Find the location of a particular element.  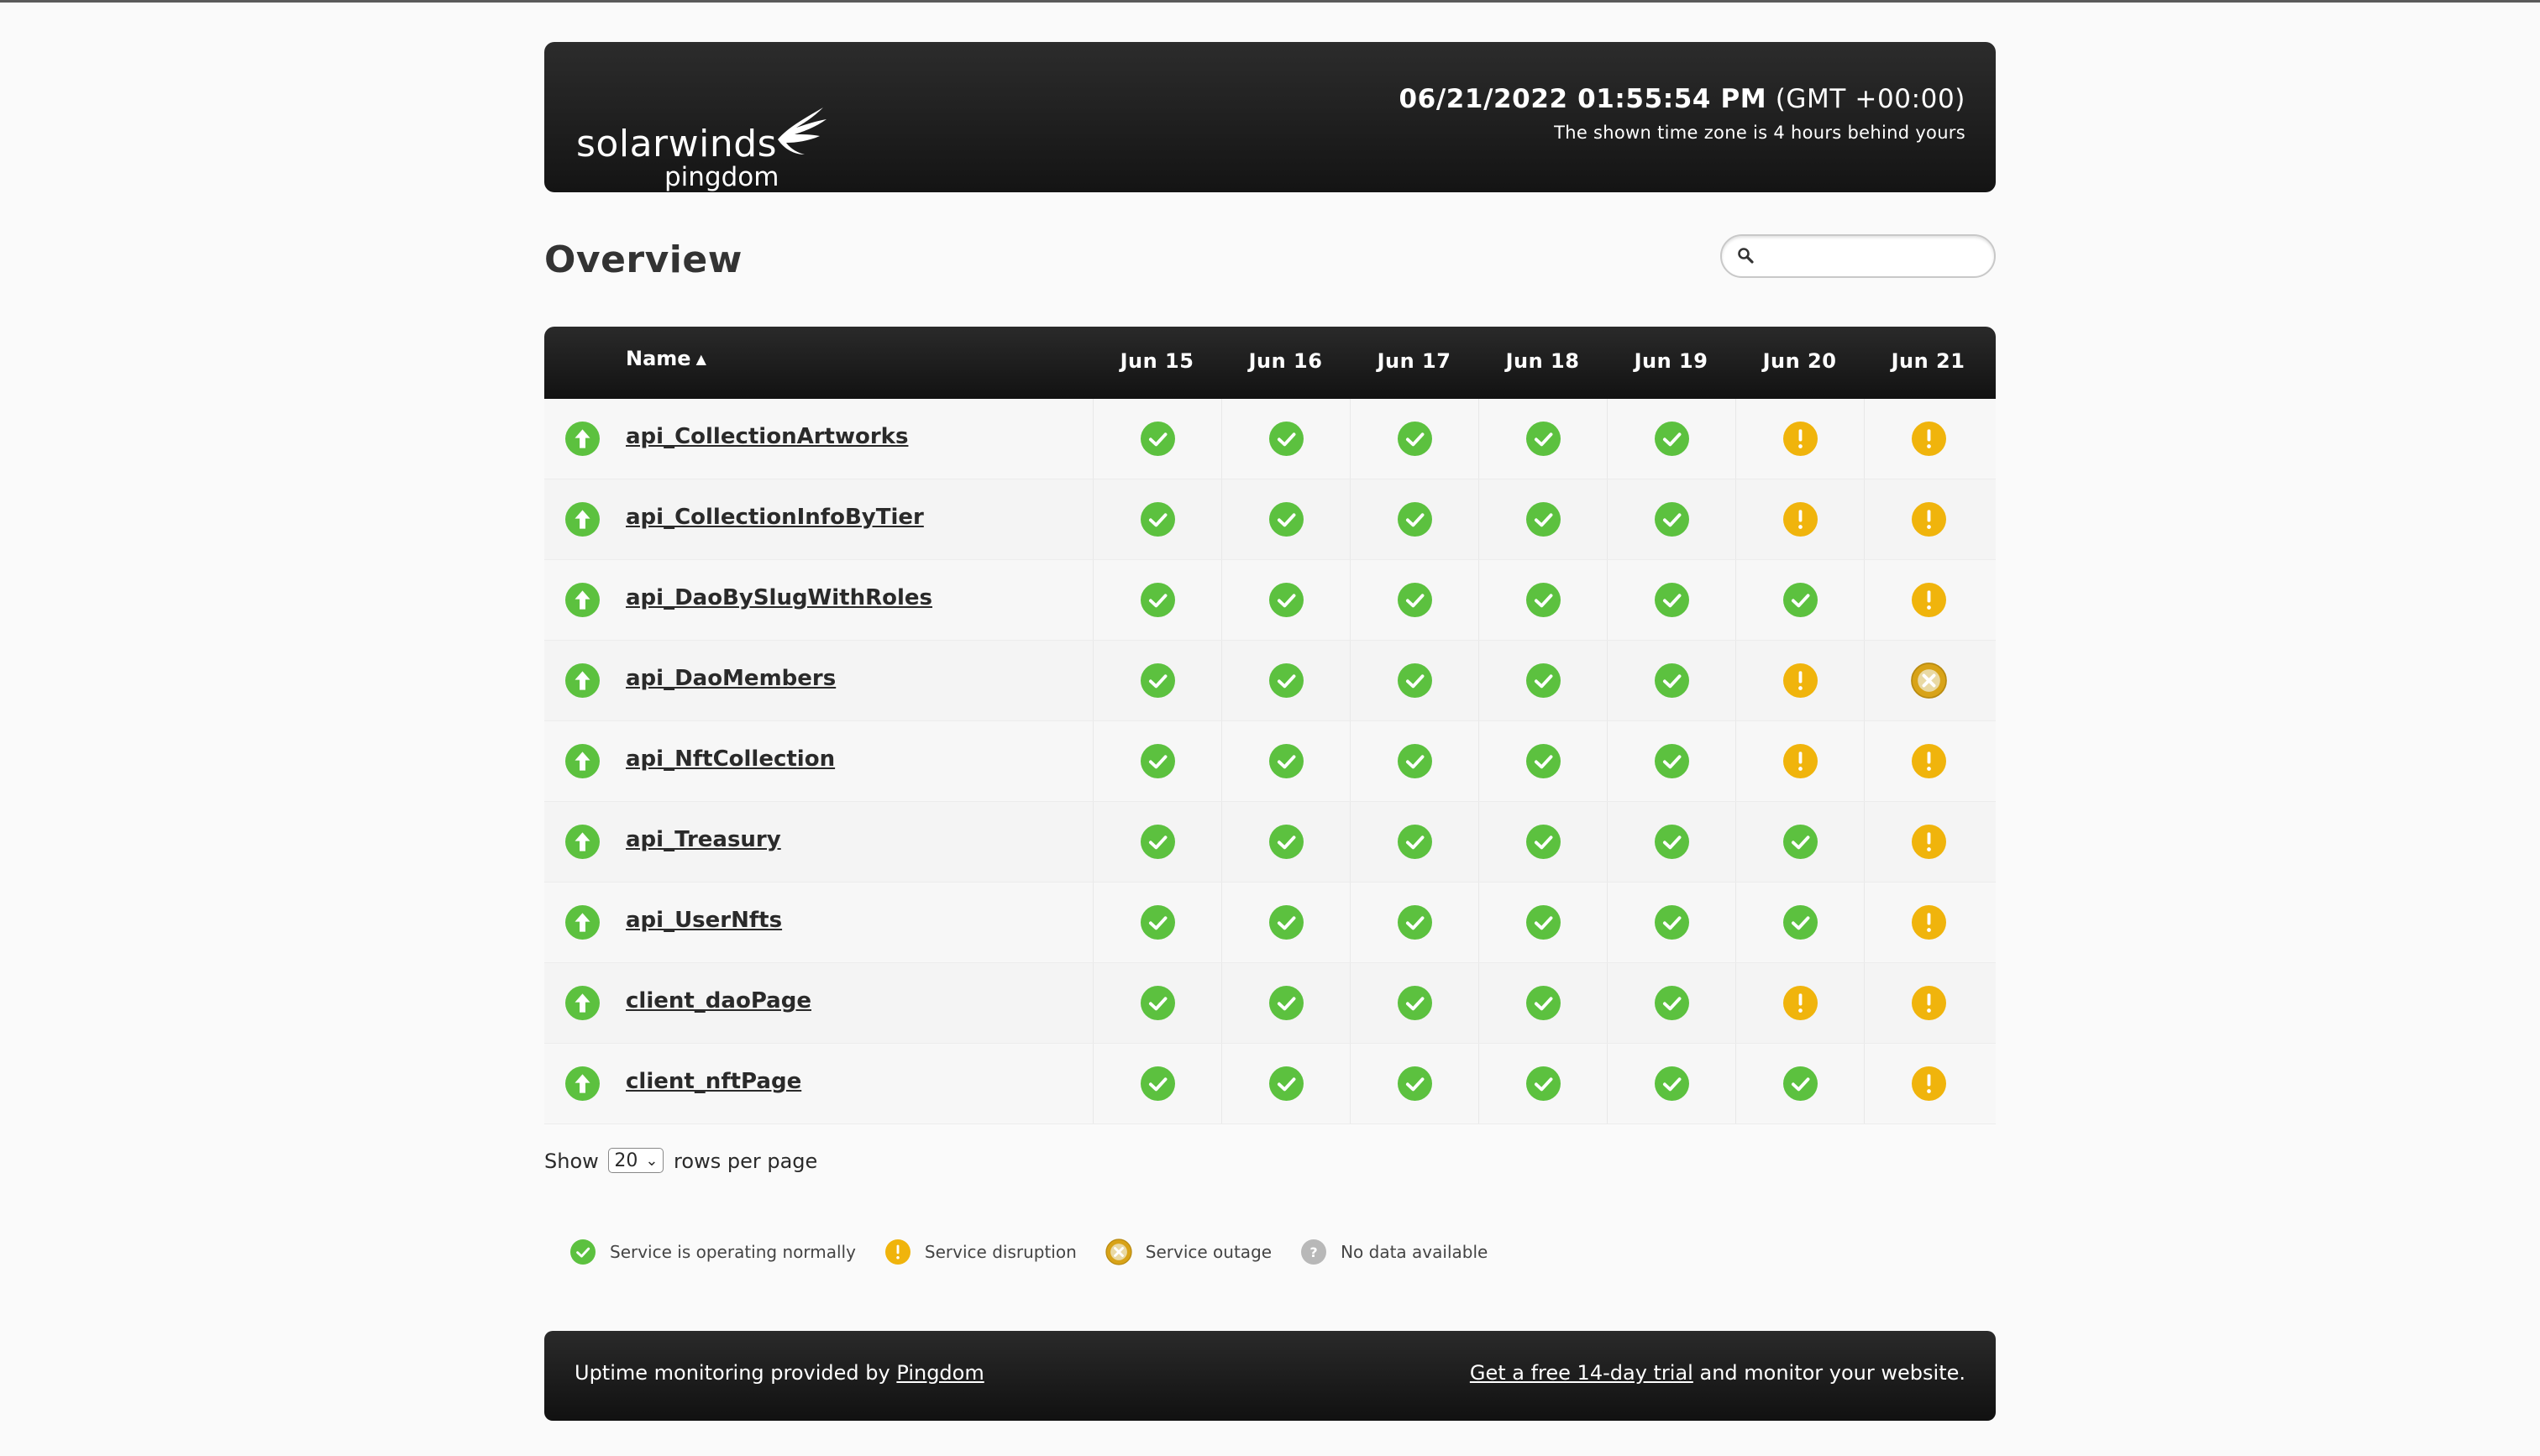

name-column-header: Name ▲ is located at coordinates (666, 358).